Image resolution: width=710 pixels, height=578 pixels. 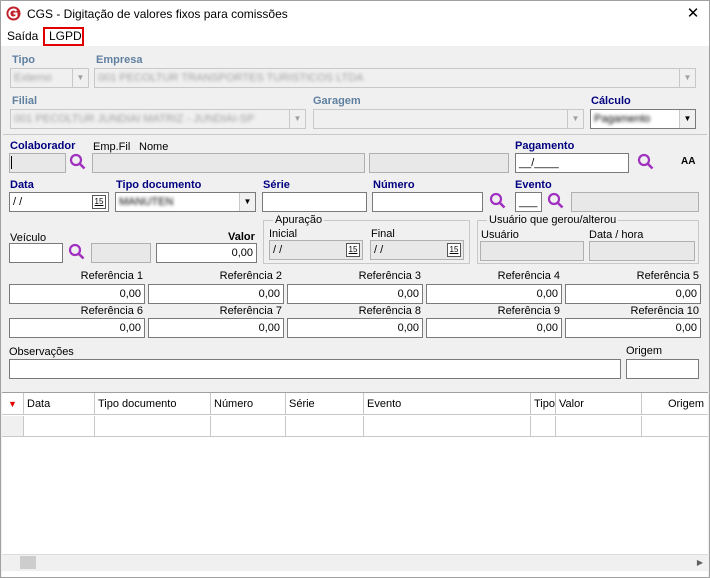 What do you see at coordinates (553, 220) in the screenshot?
I see `usuario-group-title: Usuário que gerou/alterou` at bounding box center [553, 220].